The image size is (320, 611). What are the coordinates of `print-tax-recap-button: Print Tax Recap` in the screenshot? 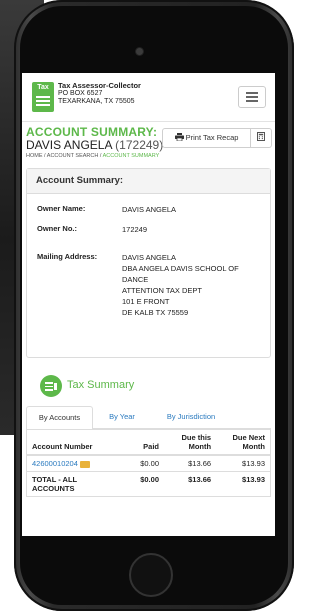 It's located at (206, 138).